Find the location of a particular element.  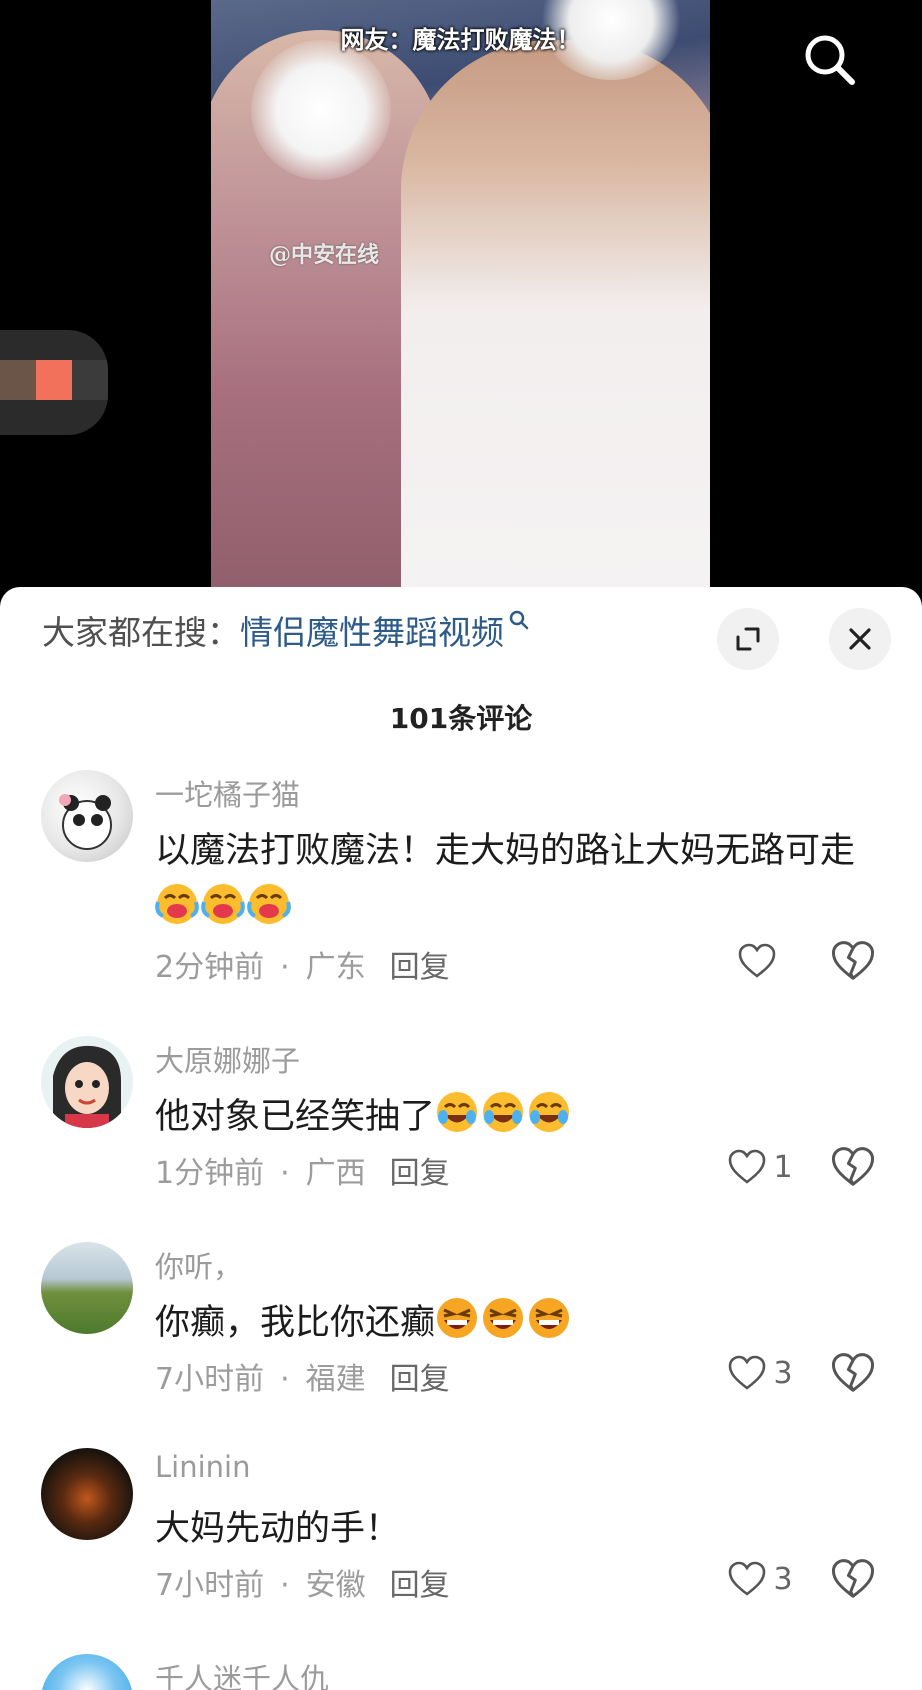

close-button is located at coordinates (860, 639).